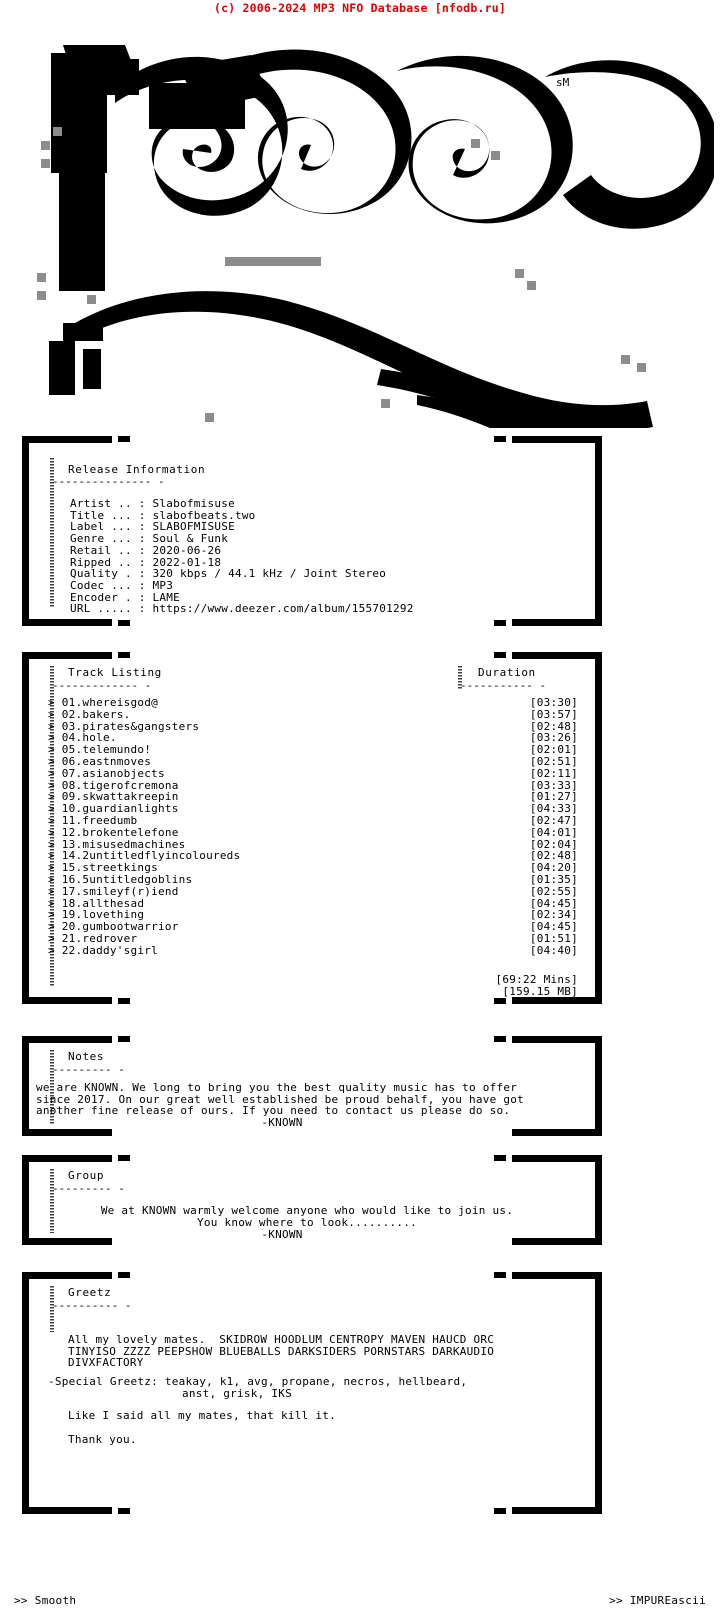 Image resolution: width=720 pixels, height=1620 pixels. Describe the element at coordinates (540, 991) in the screenshot. I see `total-filesize: [159.15 MB]` at that location.